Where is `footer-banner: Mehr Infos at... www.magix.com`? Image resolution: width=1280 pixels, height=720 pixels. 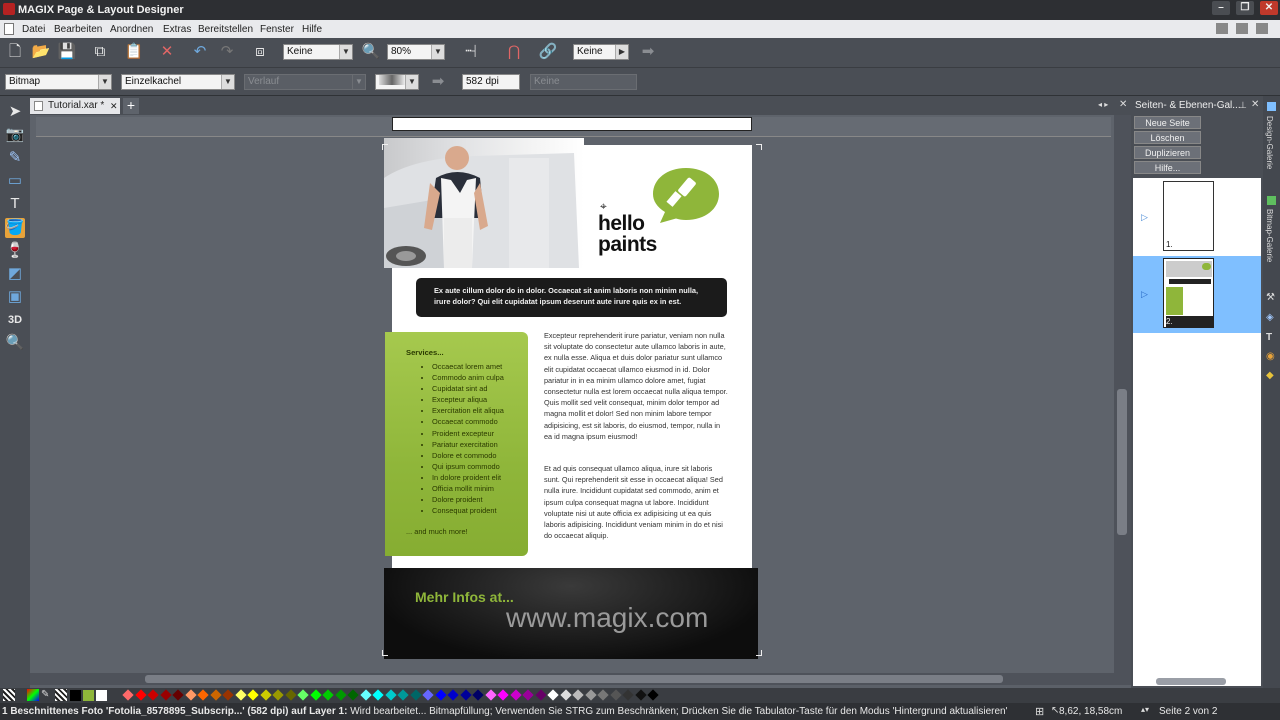
footer-banner: Mehr Infos at... www.magix.com is located at coordinates (571, 613).